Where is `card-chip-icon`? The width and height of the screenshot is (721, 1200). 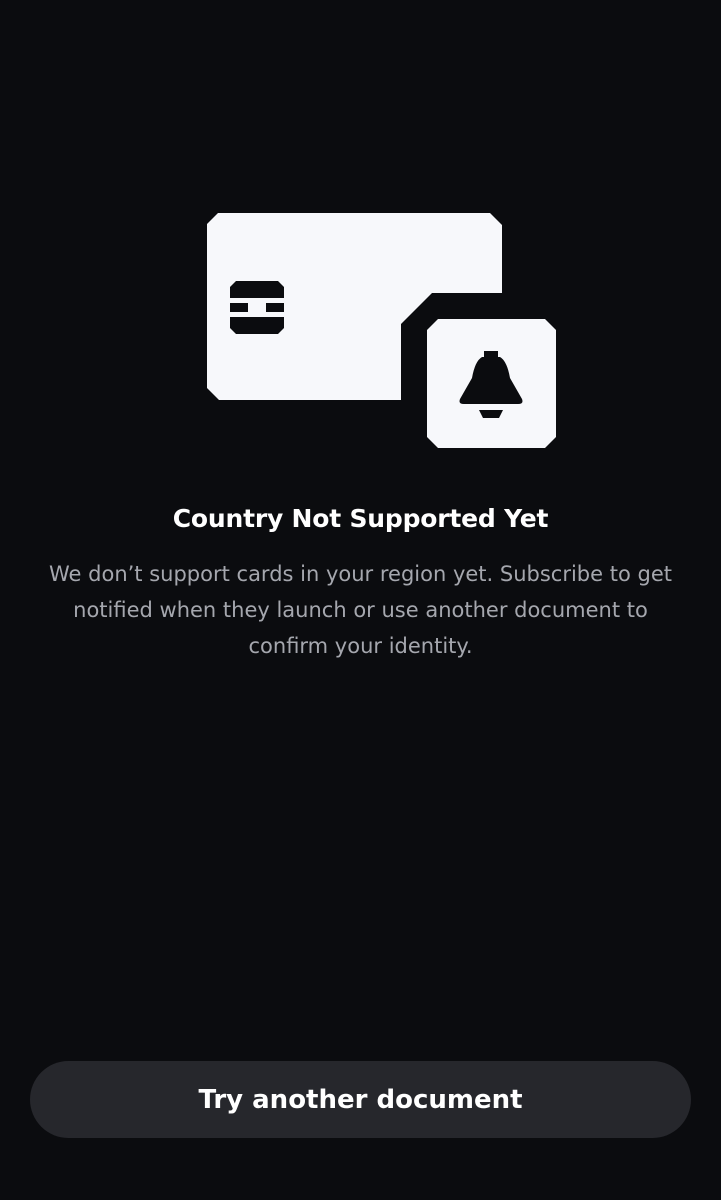
card-chip-icon is located at coordinates (257, 307).